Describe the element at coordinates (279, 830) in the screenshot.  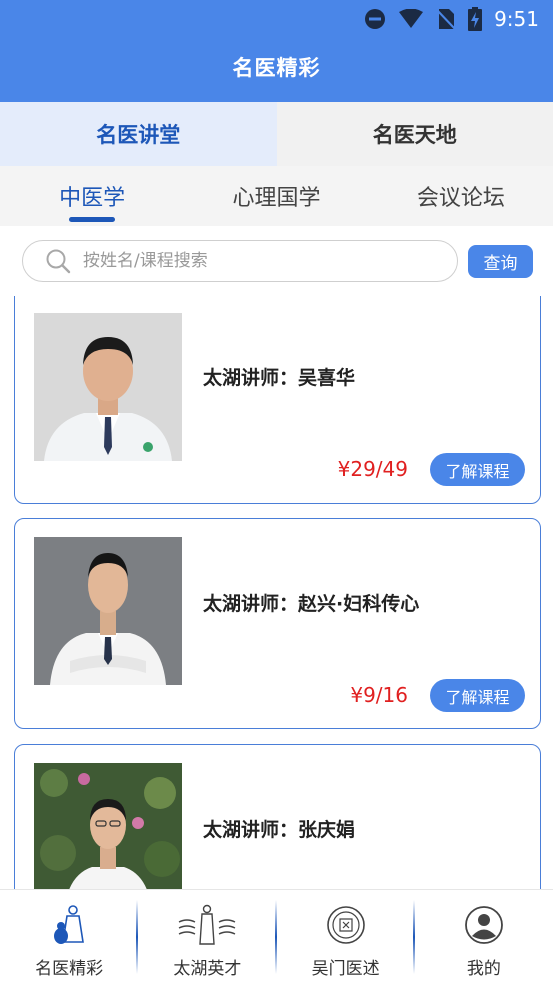
I see `lecturer-name: 太湖讲师：张庆娟` at that location.